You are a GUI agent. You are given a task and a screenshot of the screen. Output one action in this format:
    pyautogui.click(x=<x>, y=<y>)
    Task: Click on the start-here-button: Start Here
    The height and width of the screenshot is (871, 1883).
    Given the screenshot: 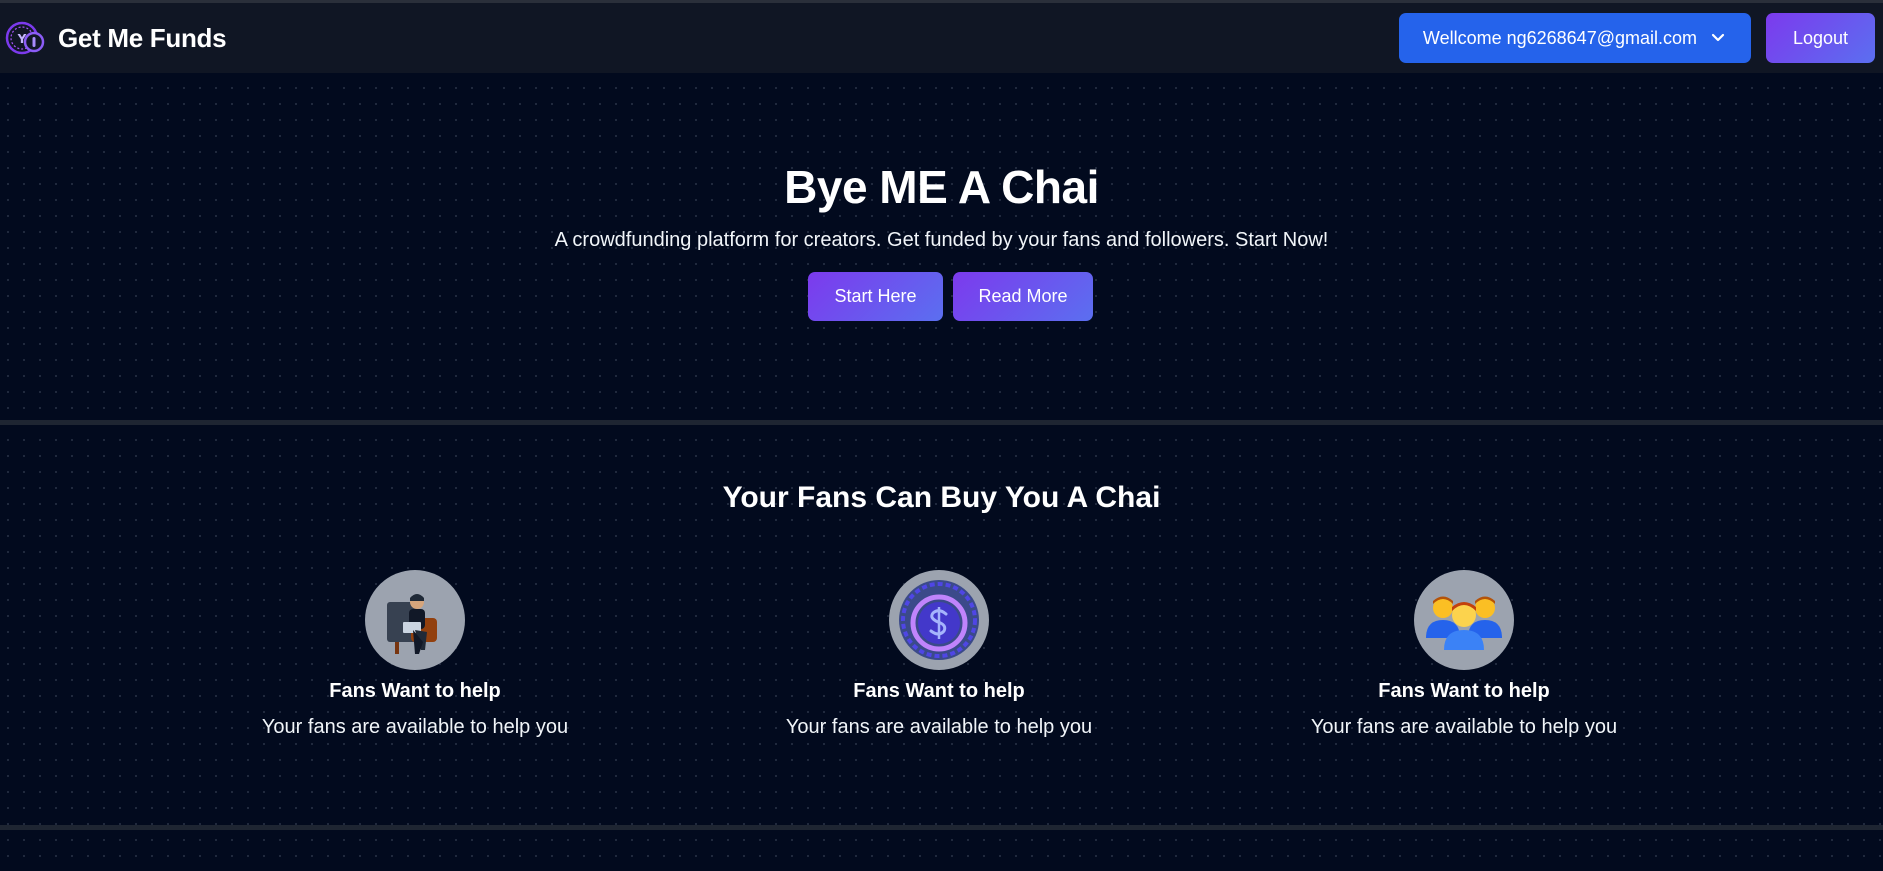 What is the action you would take?
    pyautogui.click(x=875, y=296)
    